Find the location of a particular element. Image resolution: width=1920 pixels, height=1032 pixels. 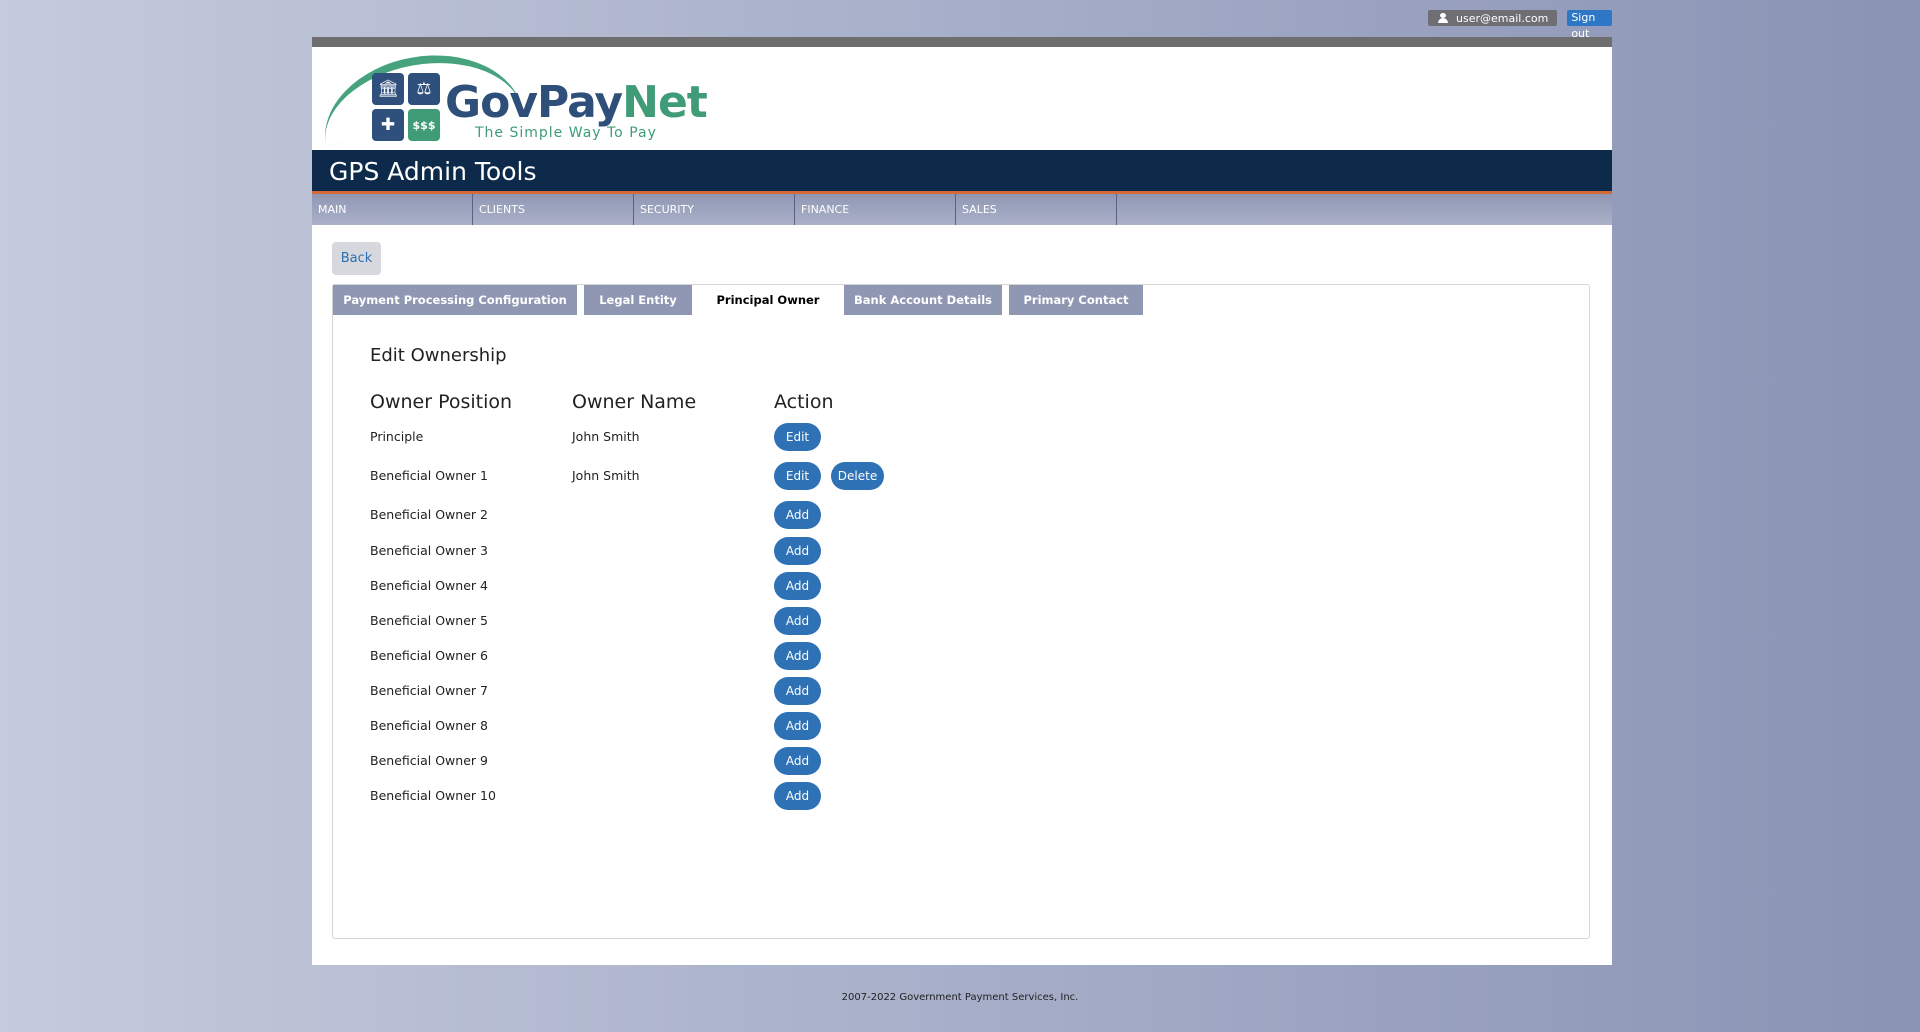

section-title: Edit Ownership is located at coordinates (438, 355).